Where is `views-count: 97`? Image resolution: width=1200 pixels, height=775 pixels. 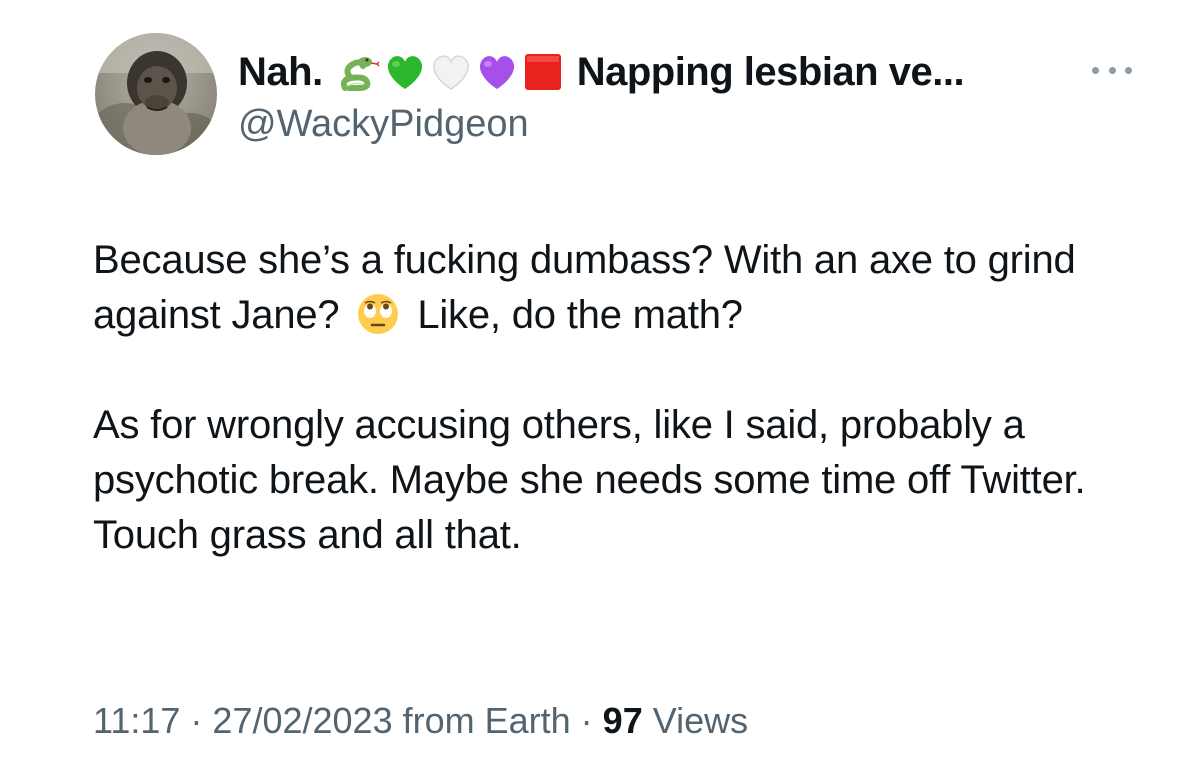
views-count: 97 is located at coordinates (623, 720).